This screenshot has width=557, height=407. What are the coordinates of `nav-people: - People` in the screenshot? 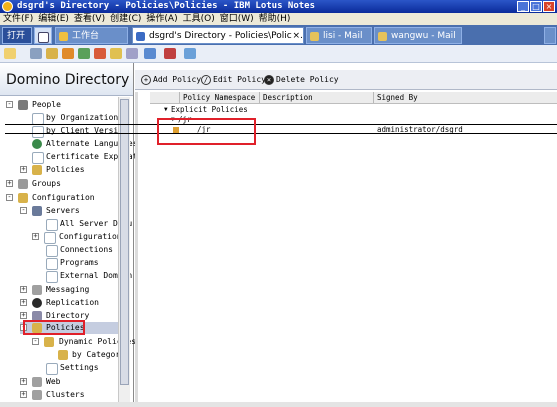 It's located at (62, 105).